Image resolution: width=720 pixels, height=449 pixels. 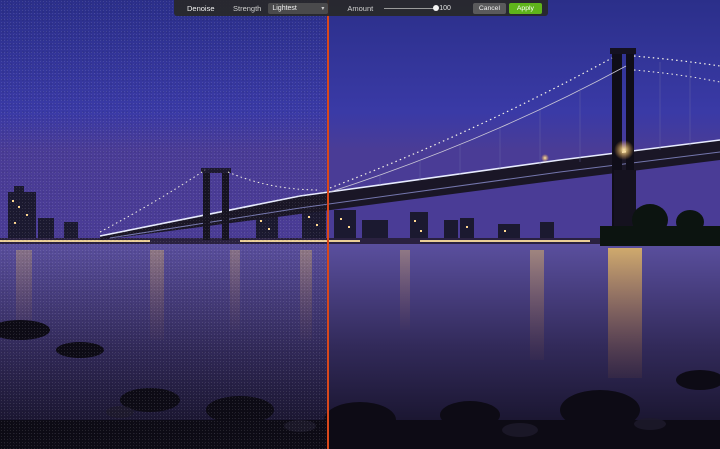 What do you see at coordinates (445, 8) in the screenshot?
I see `amount-value: 100` at bounding box center [445, 8].